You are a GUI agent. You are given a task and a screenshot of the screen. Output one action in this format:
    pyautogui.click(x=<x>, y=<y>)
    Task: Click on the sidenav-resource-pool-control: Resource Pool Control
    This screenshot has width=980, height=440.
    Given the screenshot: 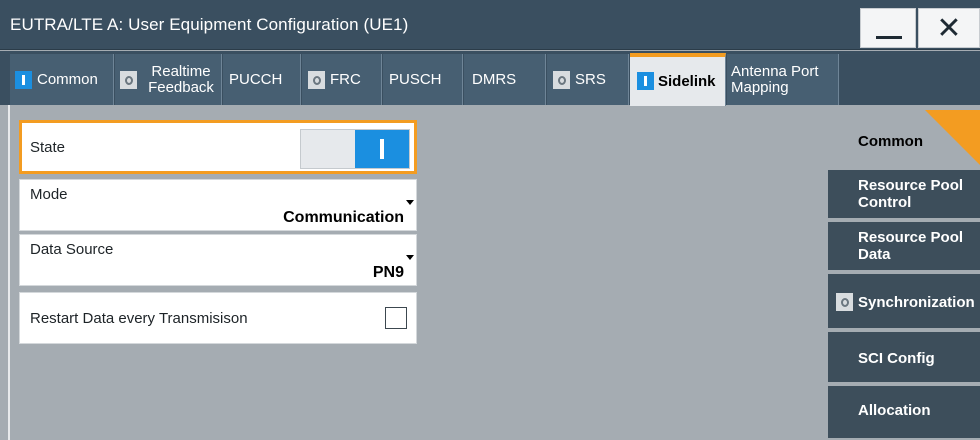 What is the action you would take?
    pyautogui.click(x=904, y=195)
    